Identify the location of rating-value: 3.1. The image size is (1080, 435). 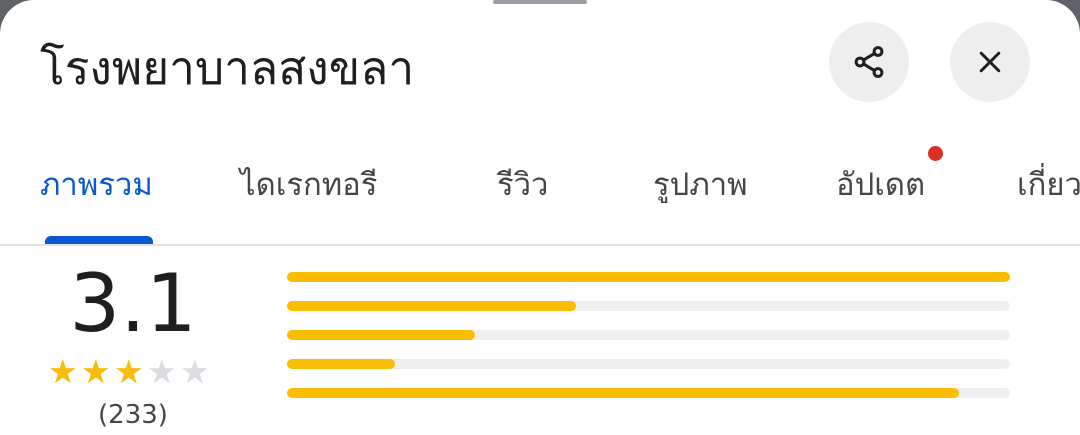
(133, 303).